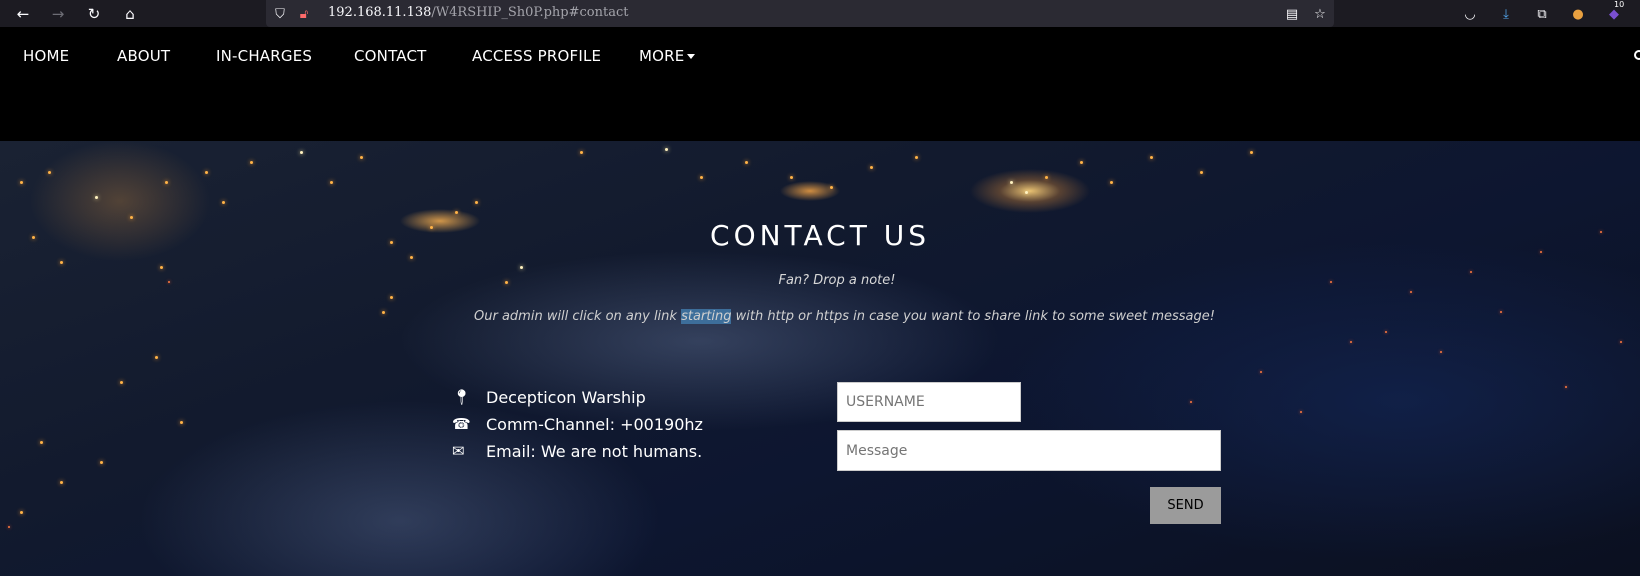 The image size is (1640, 576). What do you see at coordinates (1578, 14) in the screenshot?
I see `extension-avatar-icon: ●` at bounding box center [1578, 14].